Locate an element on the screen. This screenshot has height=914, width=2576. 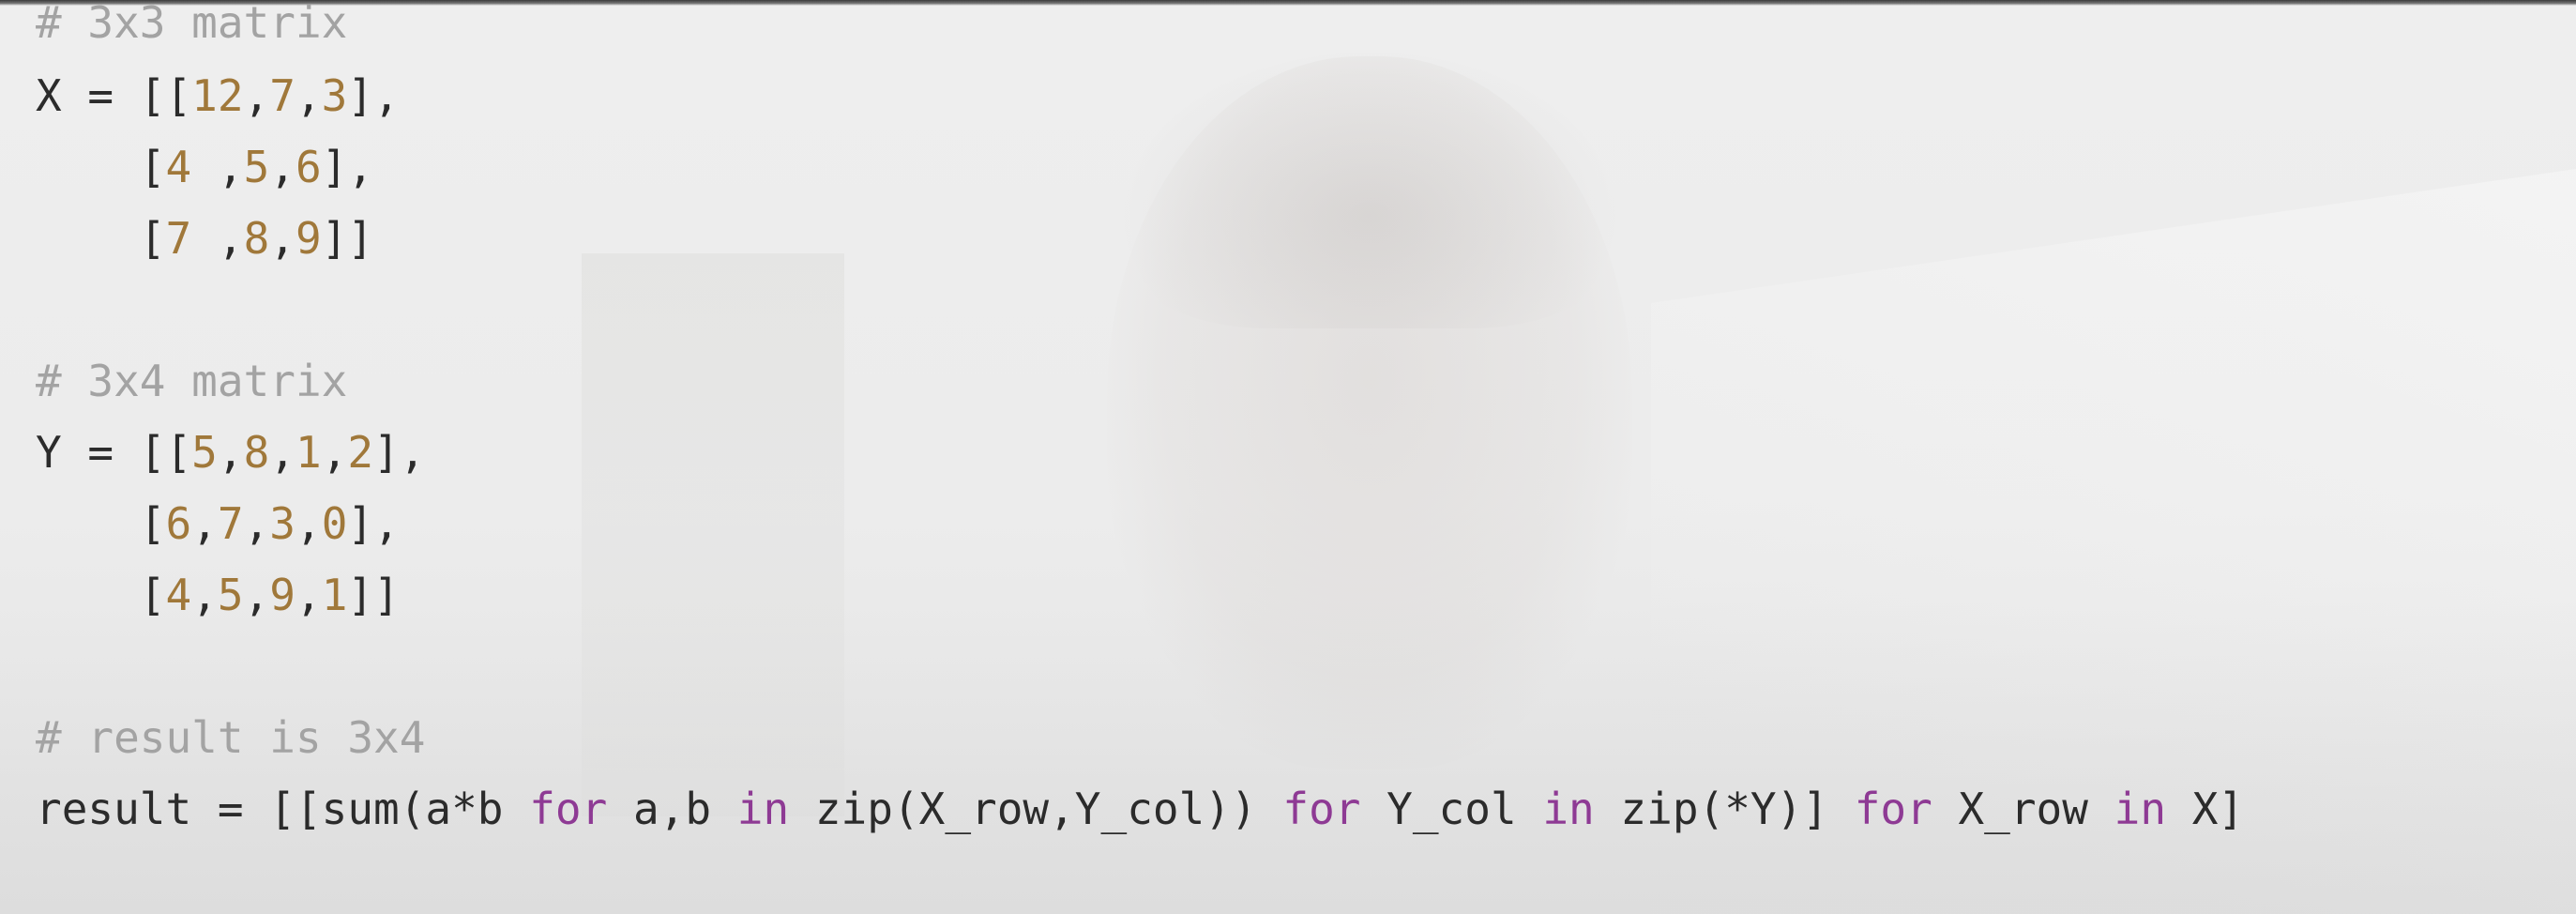
code-number: 0 is located at coordinates (334, 523).